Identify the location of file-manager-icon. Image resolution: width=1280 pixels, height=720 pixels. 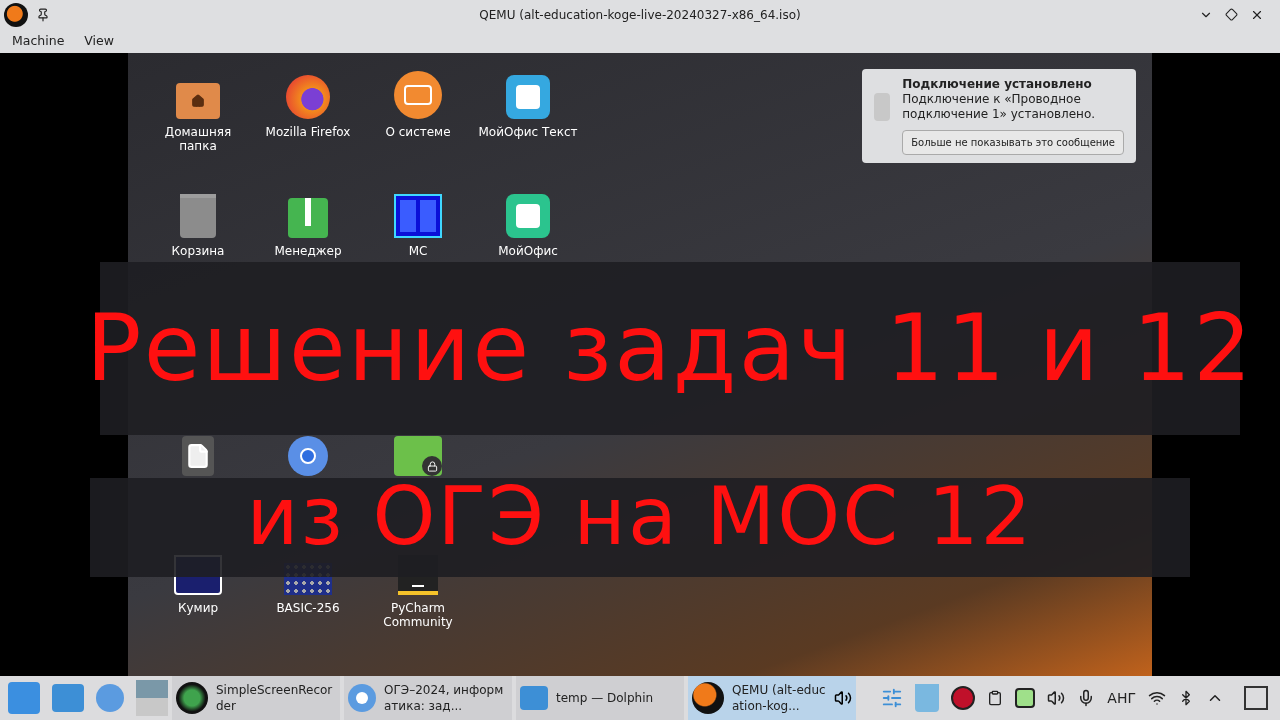
(418, 216).